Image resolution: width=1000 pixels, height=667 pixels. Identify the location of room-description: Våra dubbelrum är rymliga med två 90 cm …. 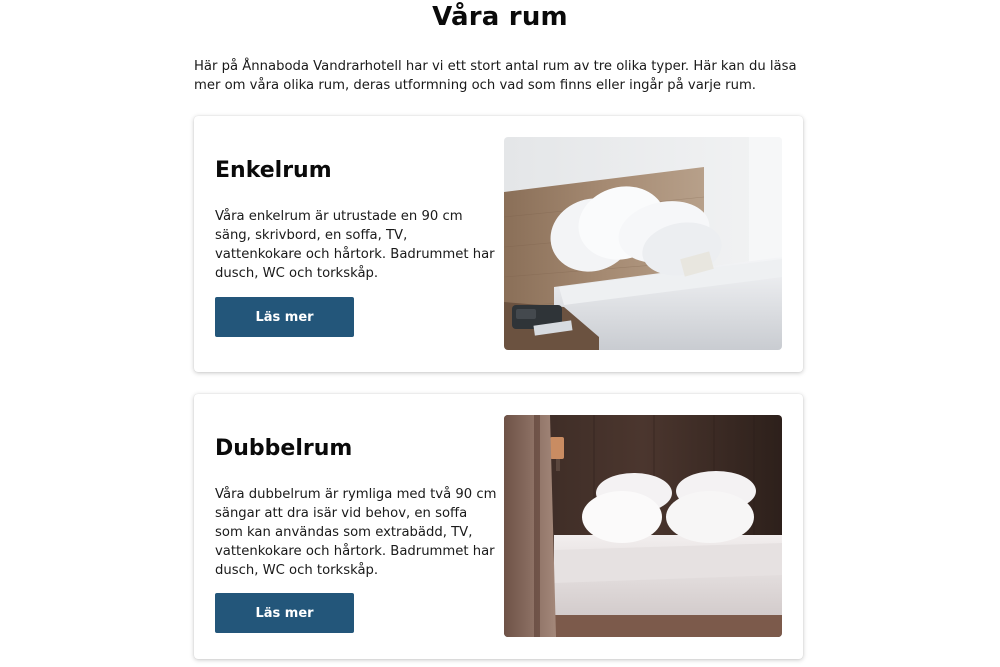
(356, 532).